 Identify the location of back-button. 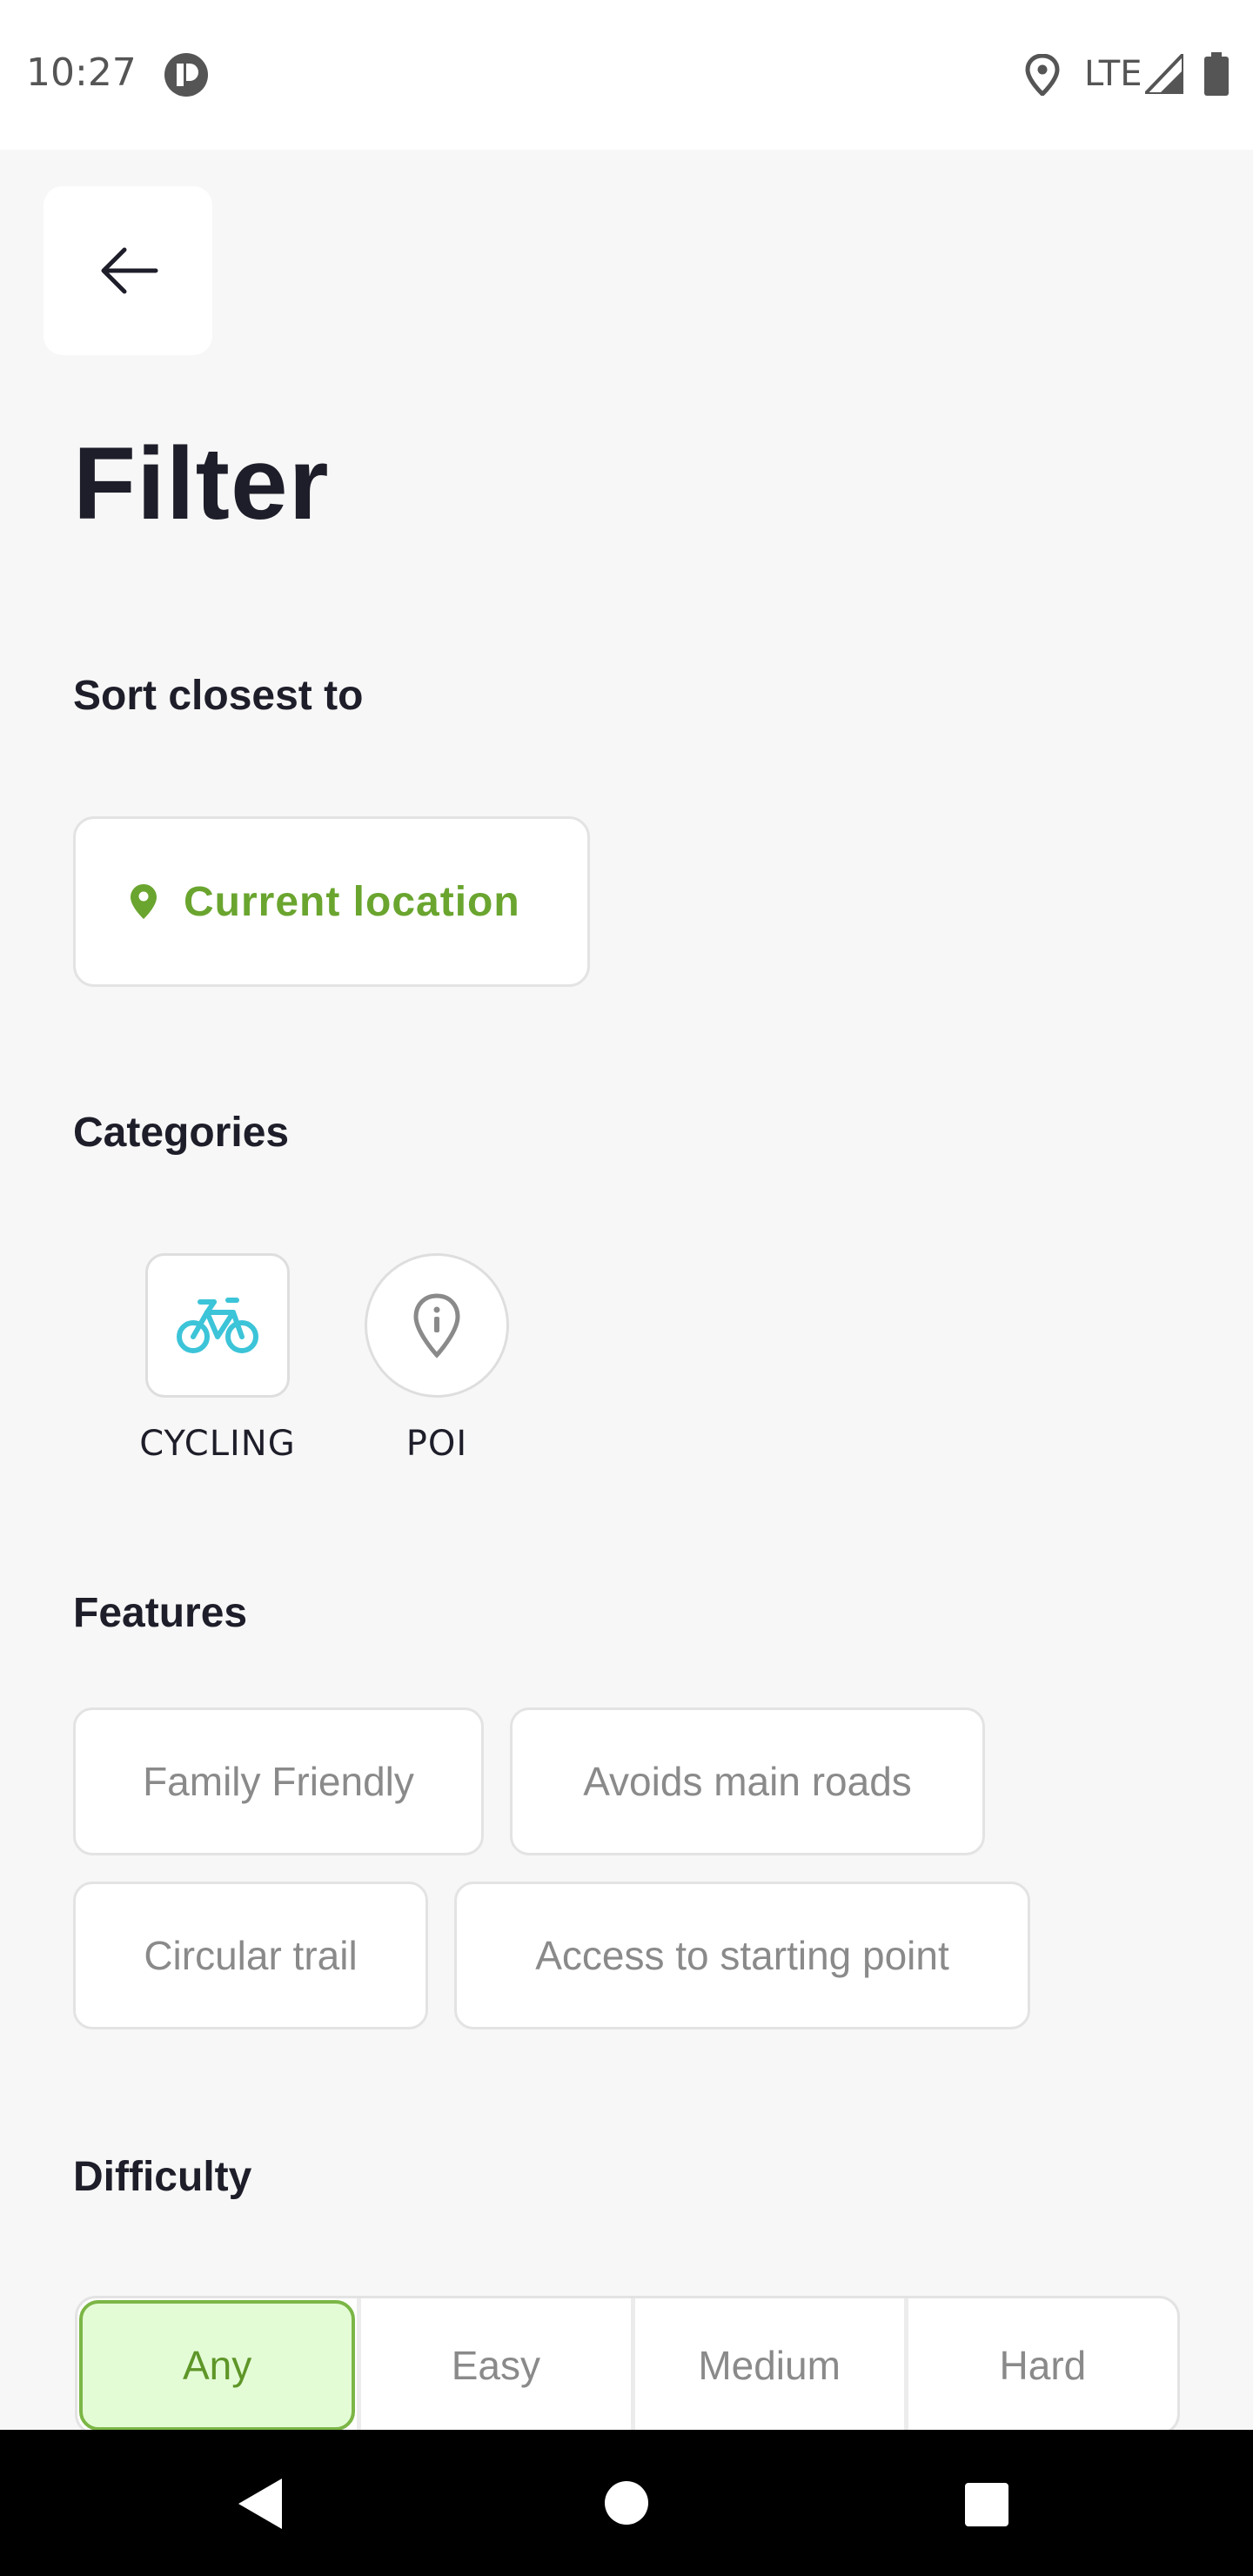
(128, 270).